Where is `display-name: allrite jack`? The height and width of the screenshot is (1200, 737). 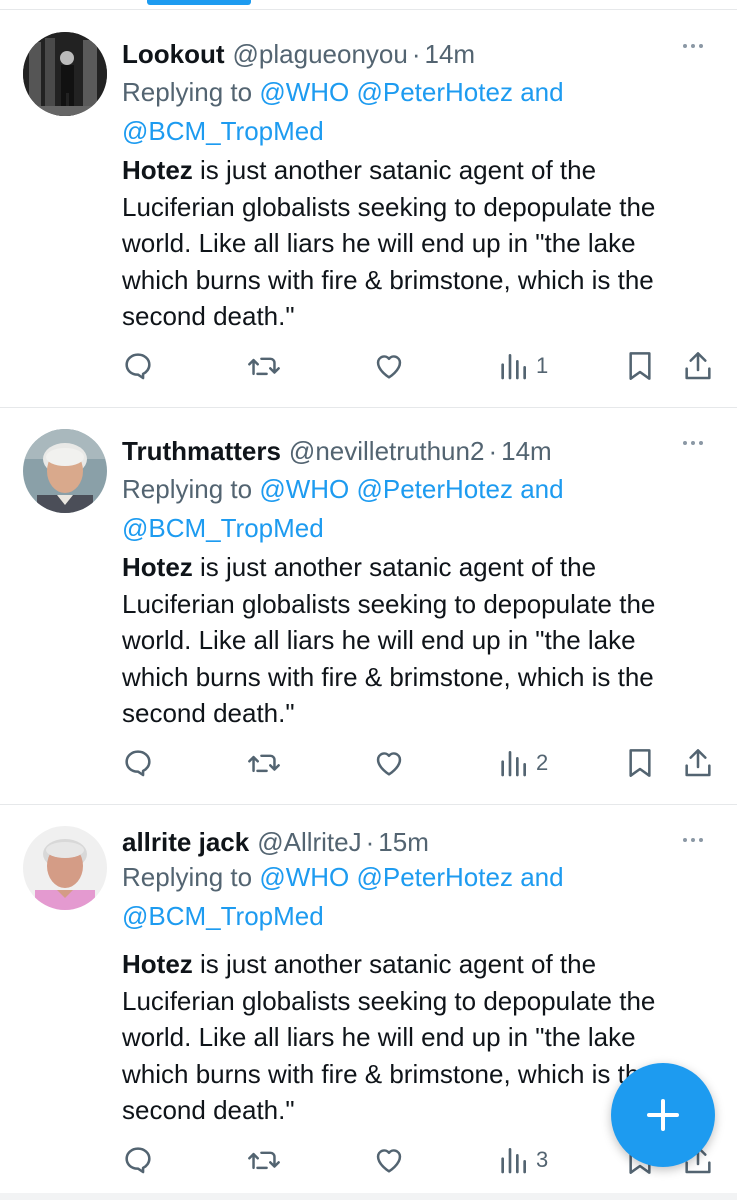
display-name: allrite jack is located at coordinates (185, 842).